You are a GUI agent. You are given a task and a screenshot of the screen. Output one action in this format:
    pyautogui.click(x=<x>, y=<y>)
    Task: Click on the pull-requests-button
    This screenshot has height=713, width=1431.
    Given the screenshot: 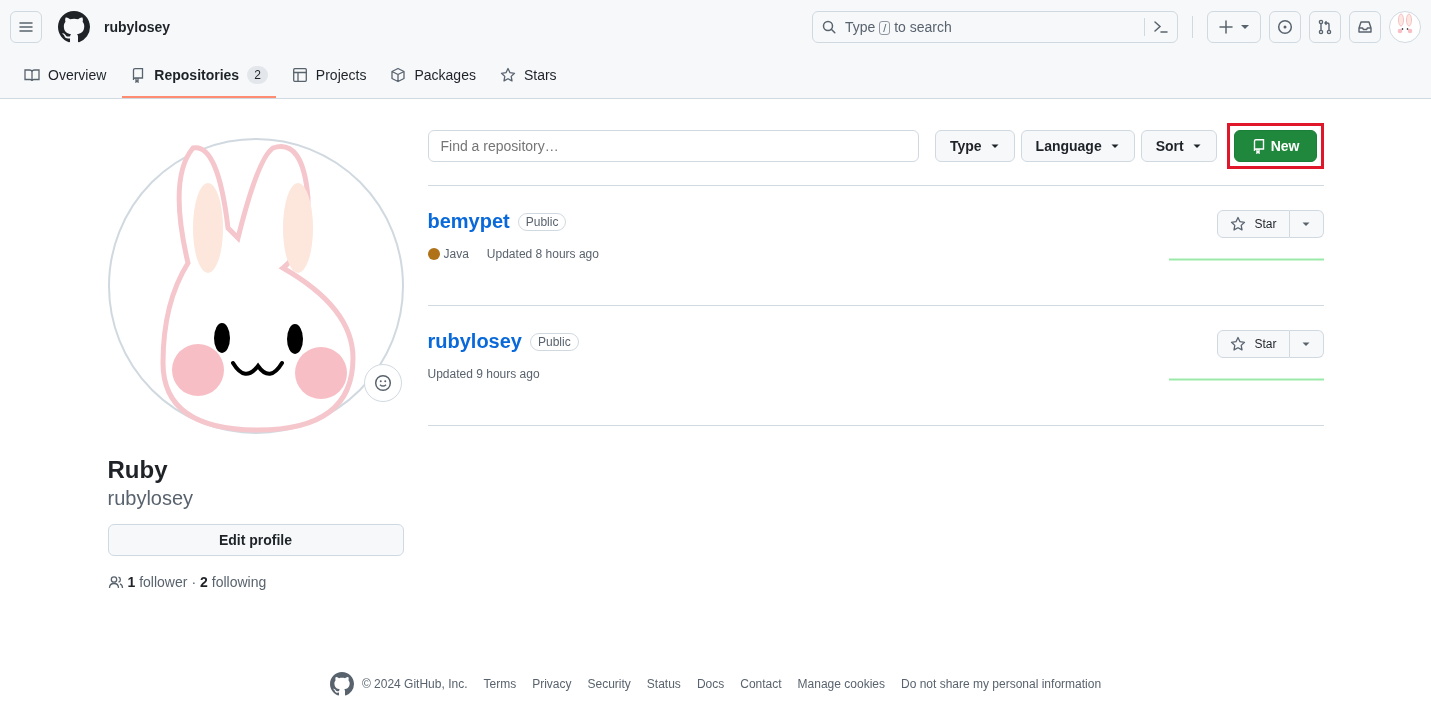 What is the action you would take?
    pyautogui.click(x=1325, y=27)
    